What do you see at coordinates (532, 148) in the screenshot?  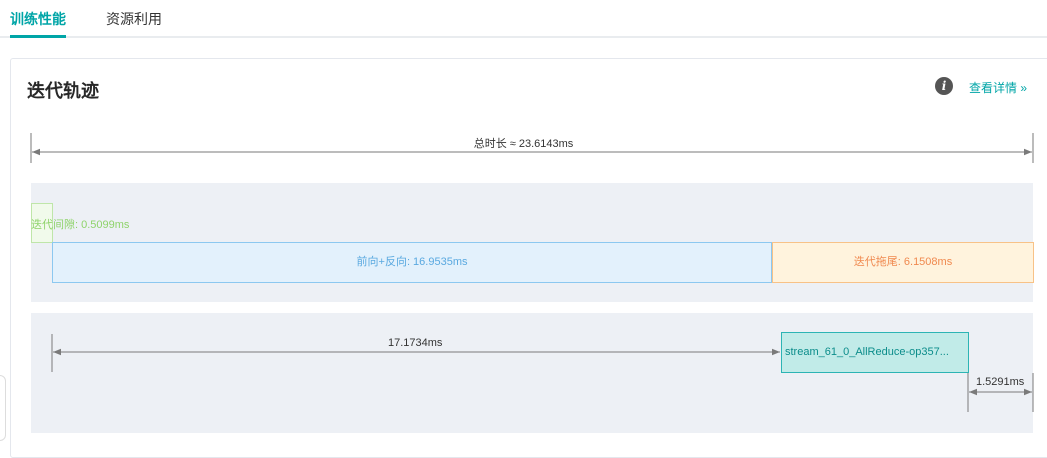 I see `total-duration-arrow` at bounding box center [532, 148].